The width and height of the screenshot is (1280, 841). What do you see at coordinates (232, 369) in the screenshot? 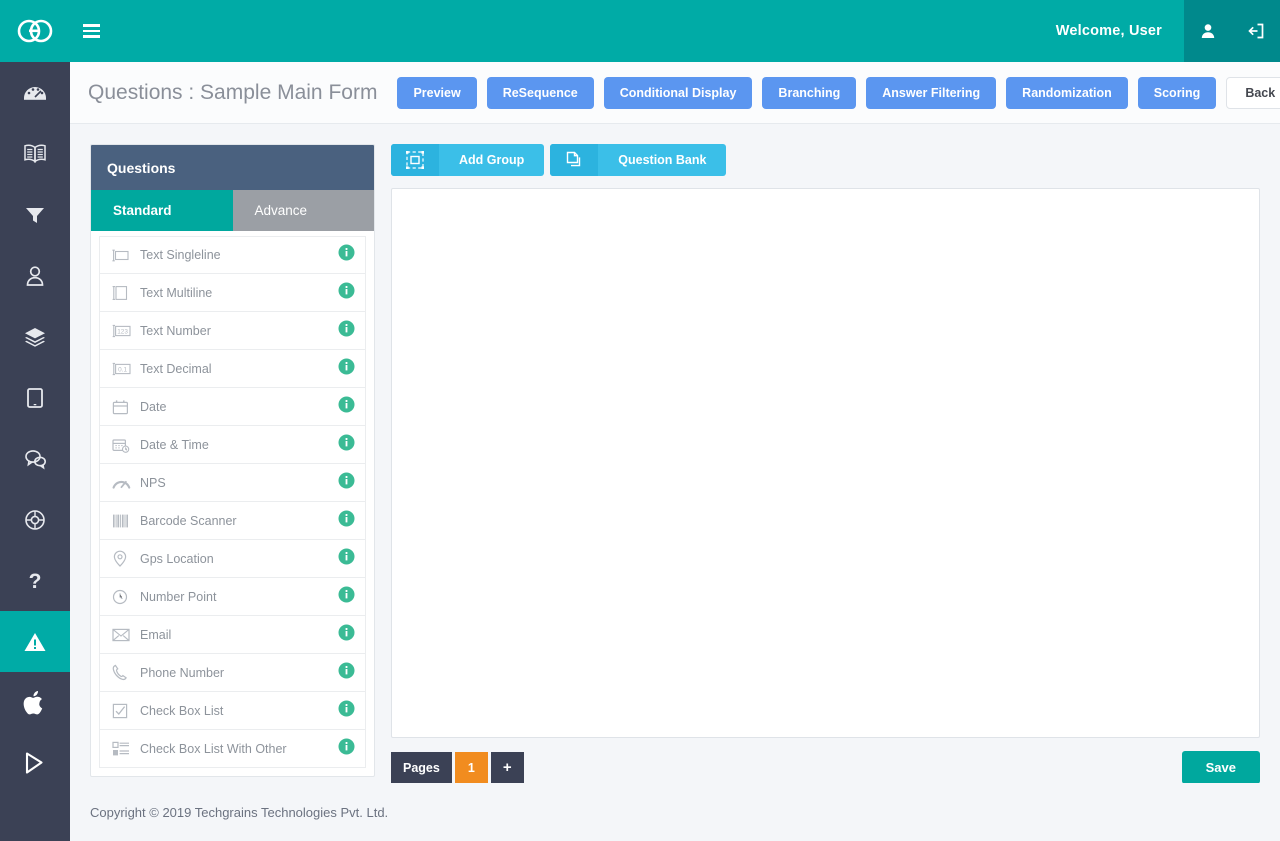
I see `question-type-row: 0.1 Text Decimal` at bounding box center [232, 369].